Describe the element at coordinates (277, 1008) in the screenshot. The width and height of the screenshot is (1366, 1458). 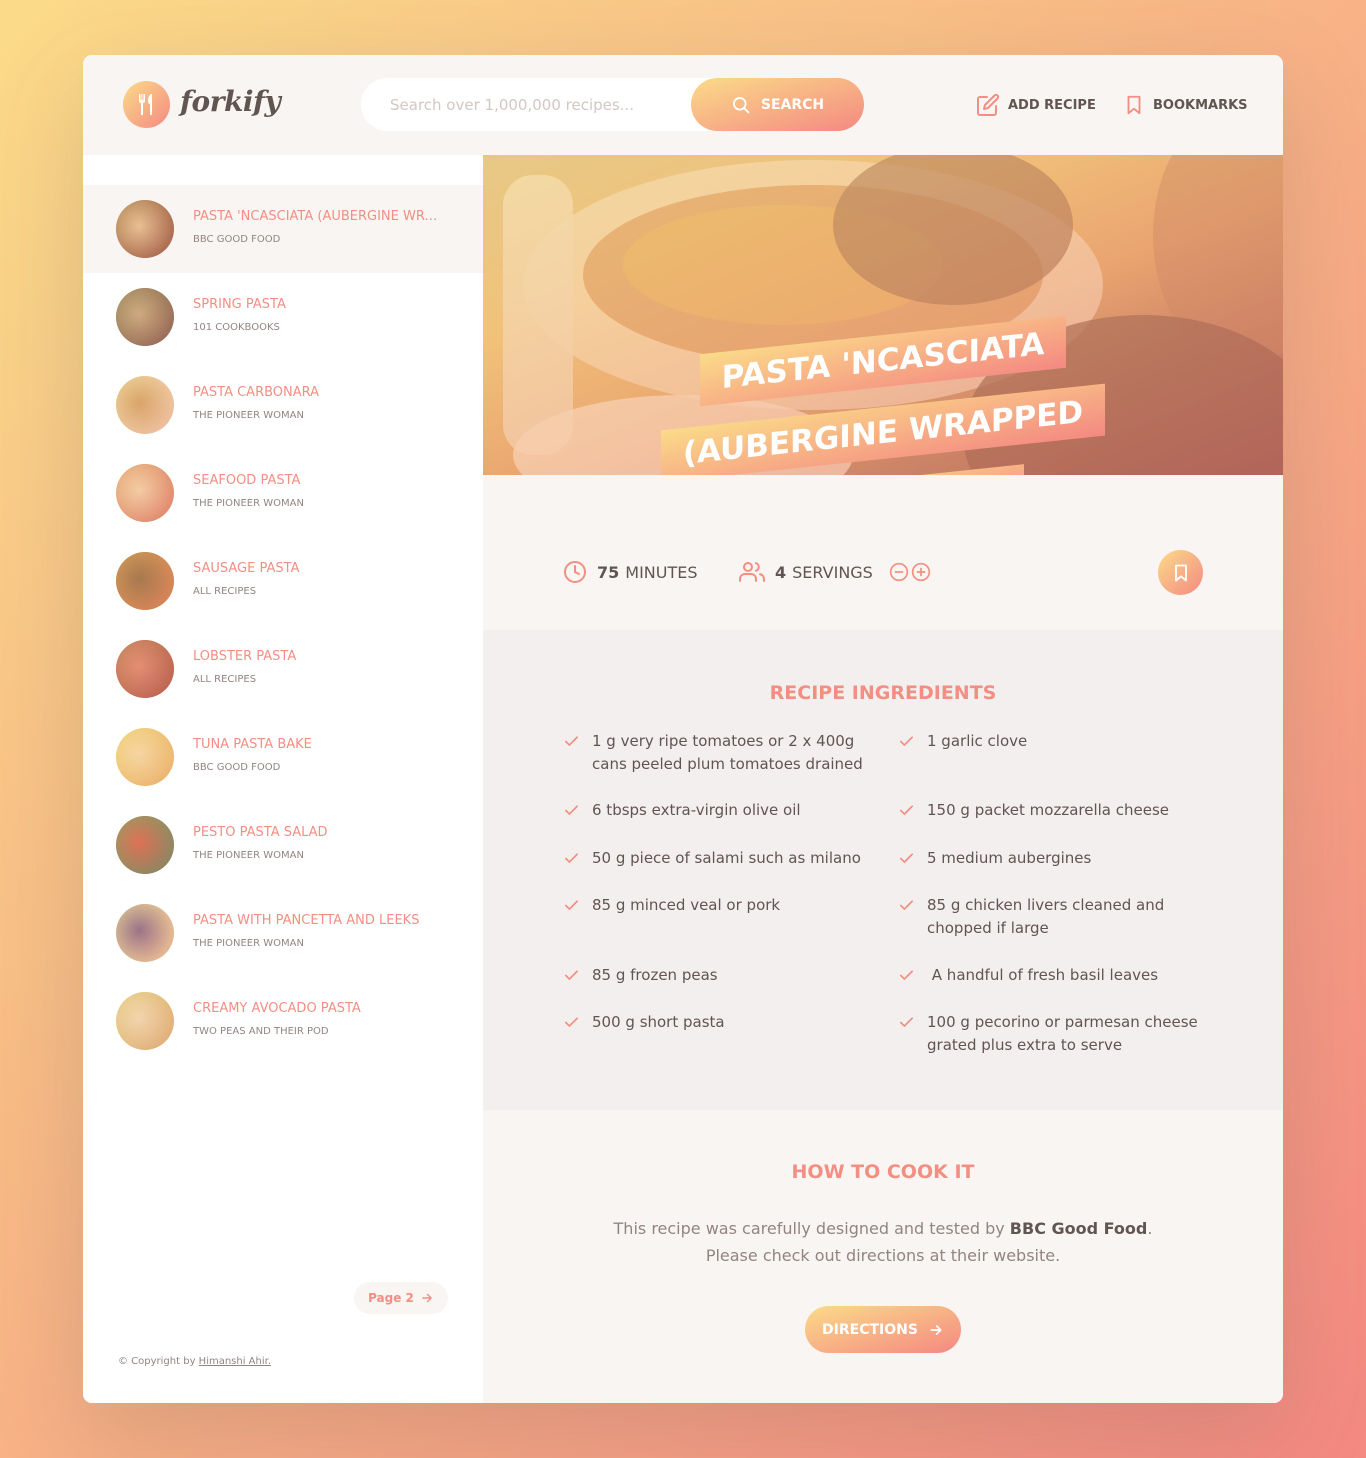
I see `result-title: Creamy Avocado Pasta` at that location.